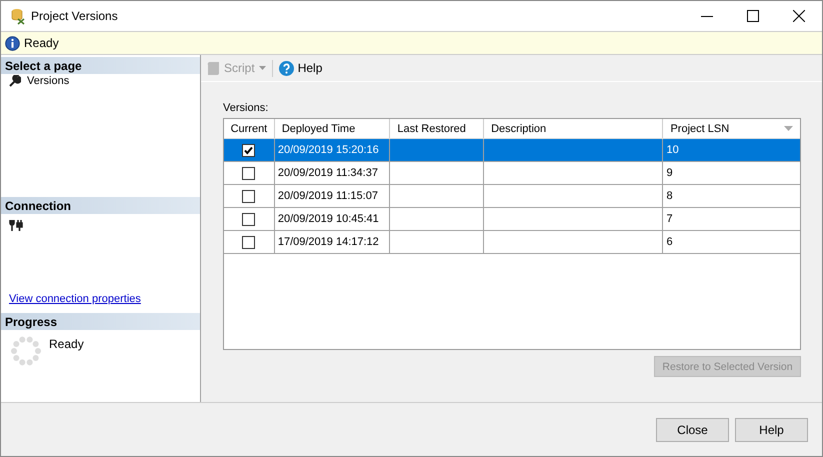 The height and width of the screenshot is (457, 823). Describe the element at coordinates (512, 150) in the screenshot. I see `table-row: 20/09/2019 15:20:16 10` at that location.